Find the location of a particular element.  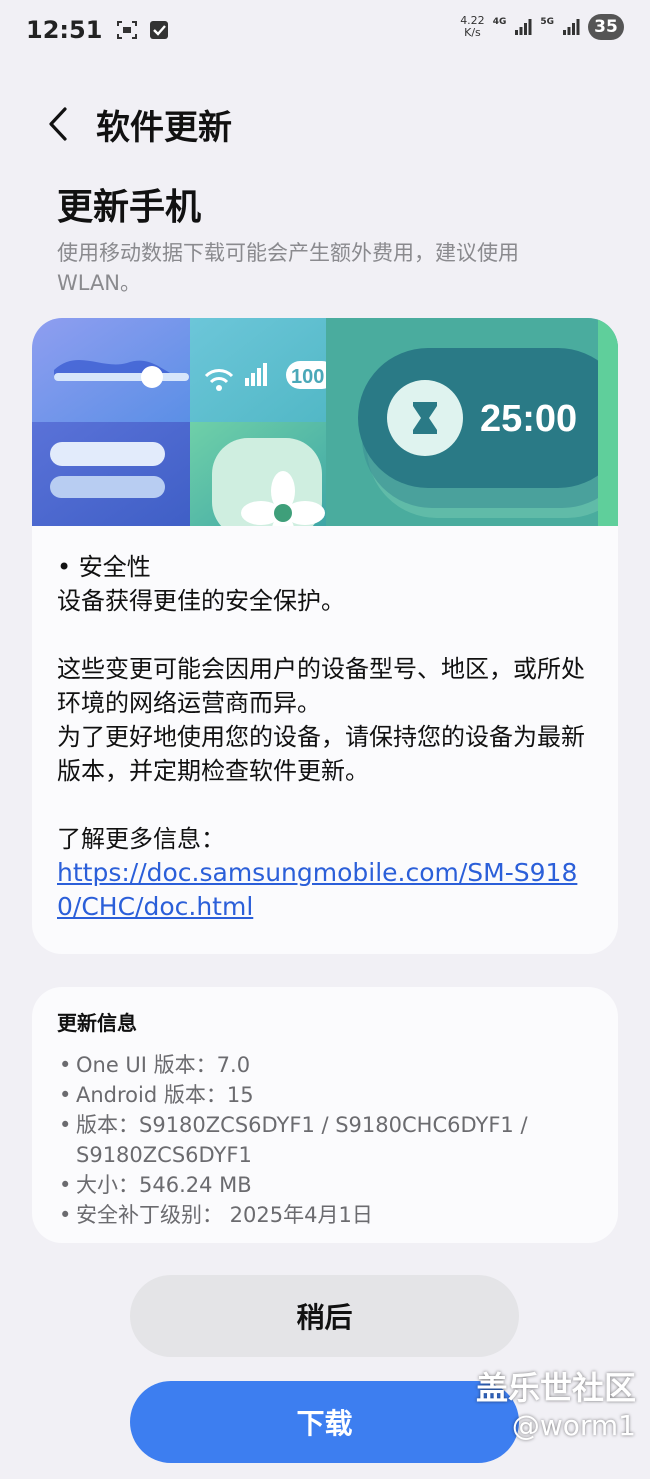

chevron-left-icon is located at coordinates (58, 124).